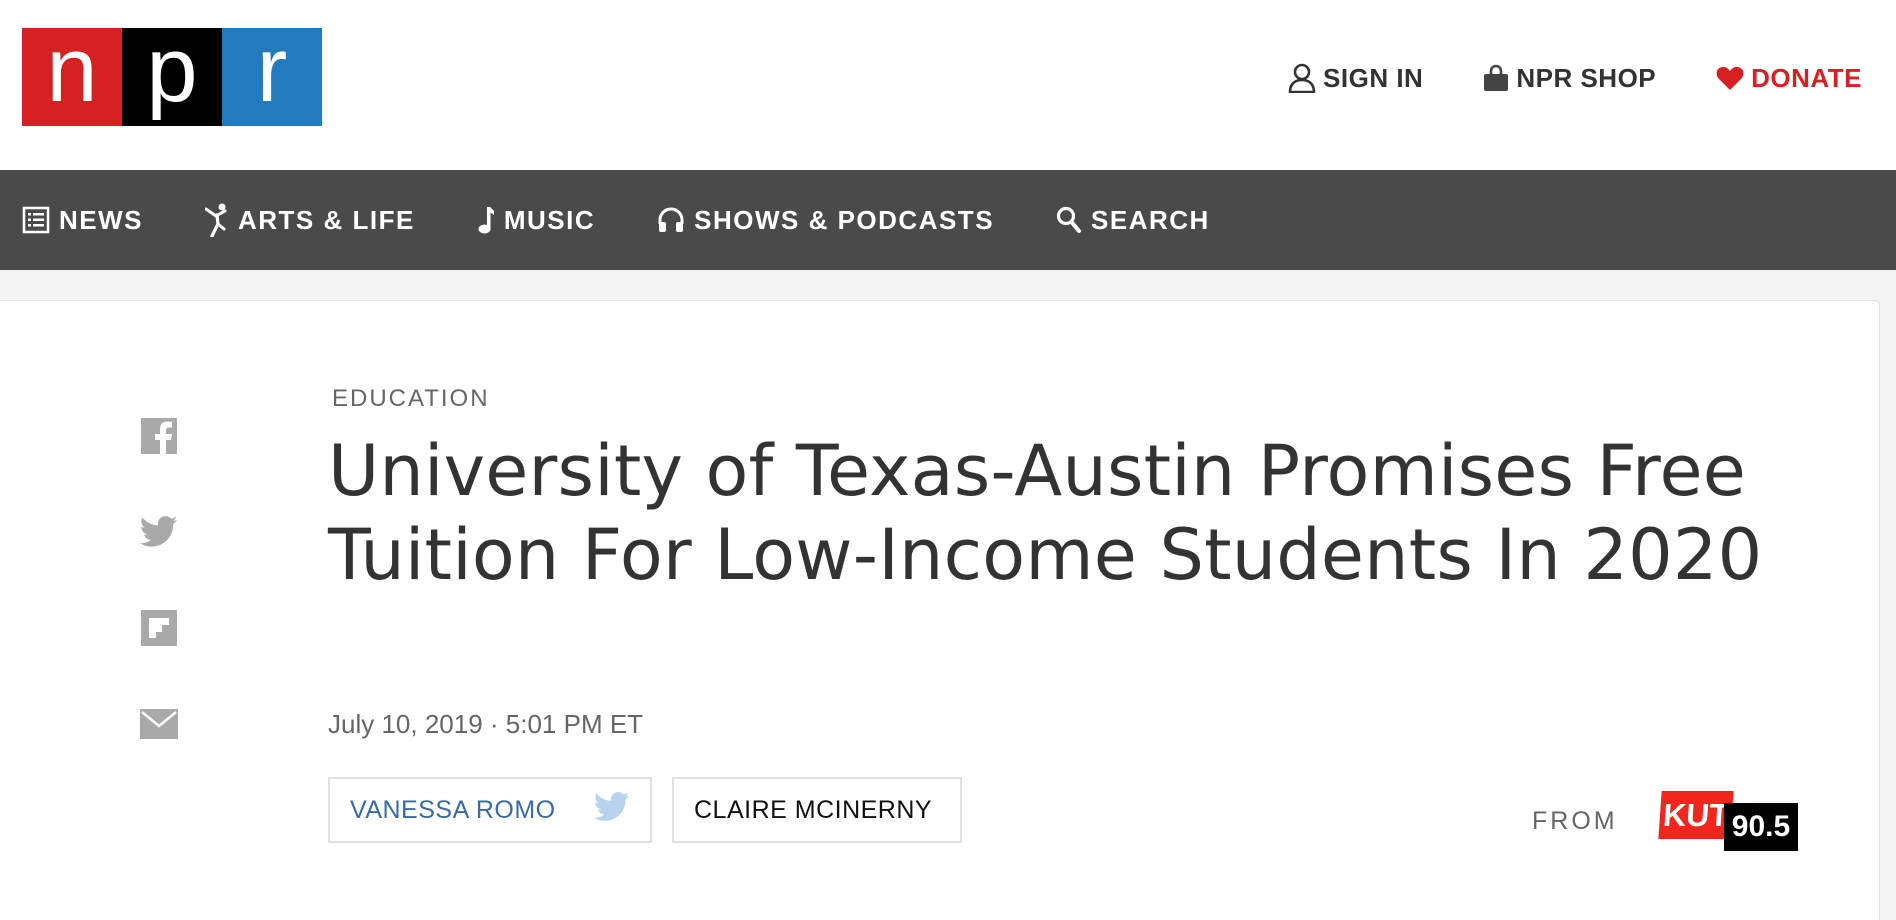 The image size is (1896, 920). Describe the element at coordinates (1496, 78) in the screenshot. I see `shopping-bag-icon` at that location.